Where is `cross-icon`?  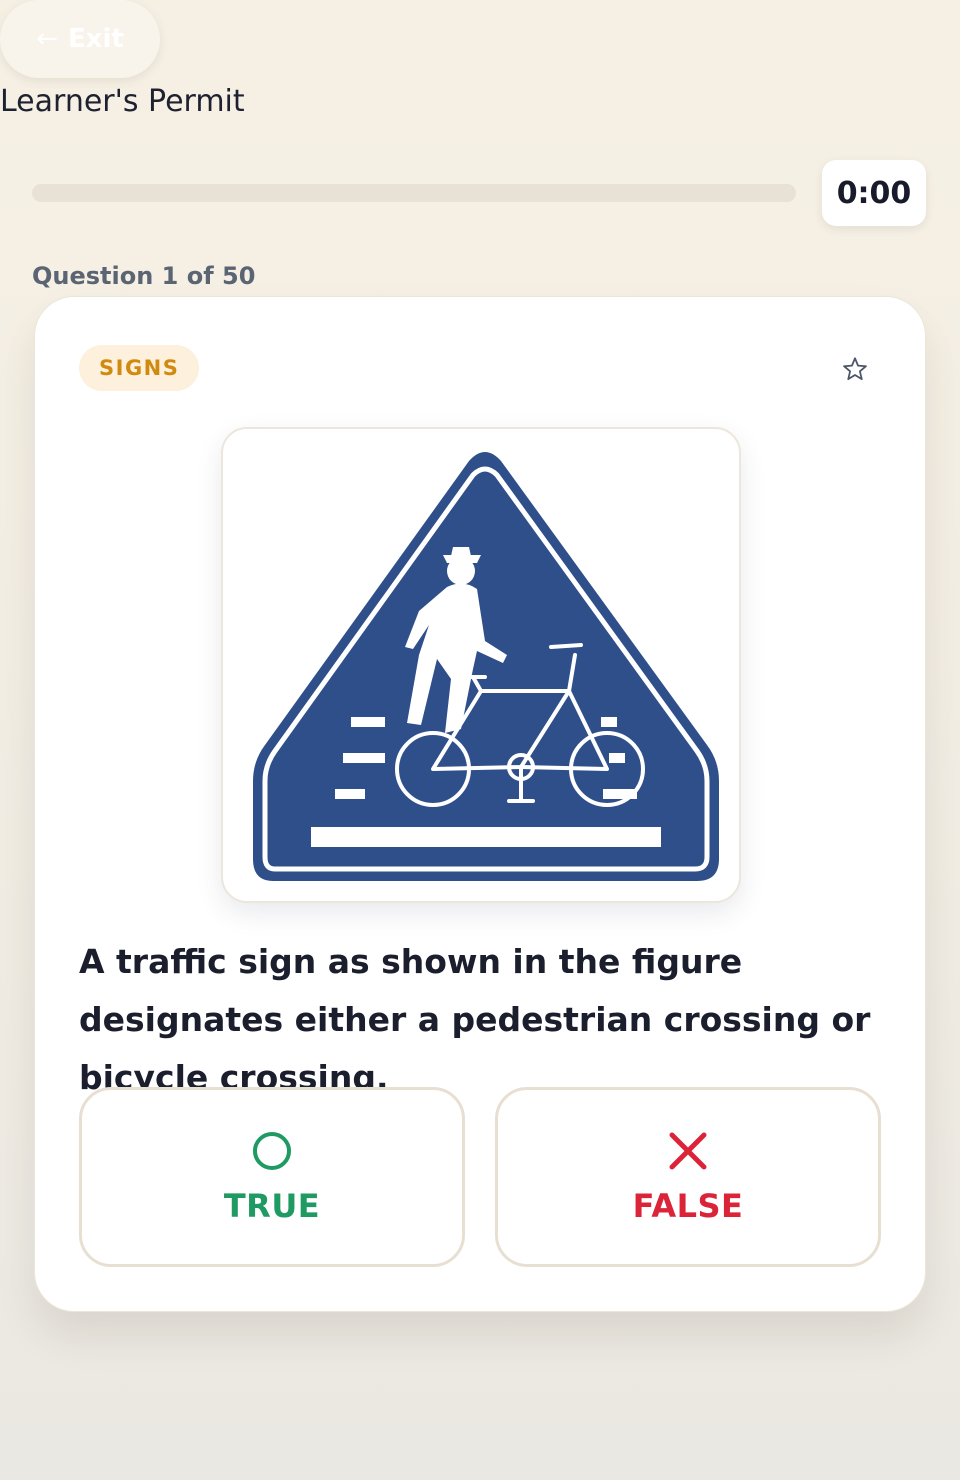 cross-icon is located at coordinates (688, 1151).